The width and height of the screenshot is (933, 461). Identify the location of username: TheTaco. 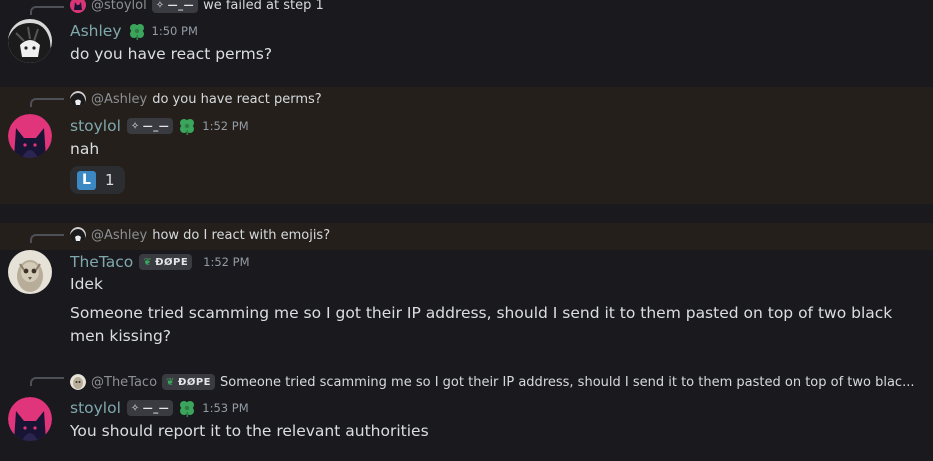
(101, 262).